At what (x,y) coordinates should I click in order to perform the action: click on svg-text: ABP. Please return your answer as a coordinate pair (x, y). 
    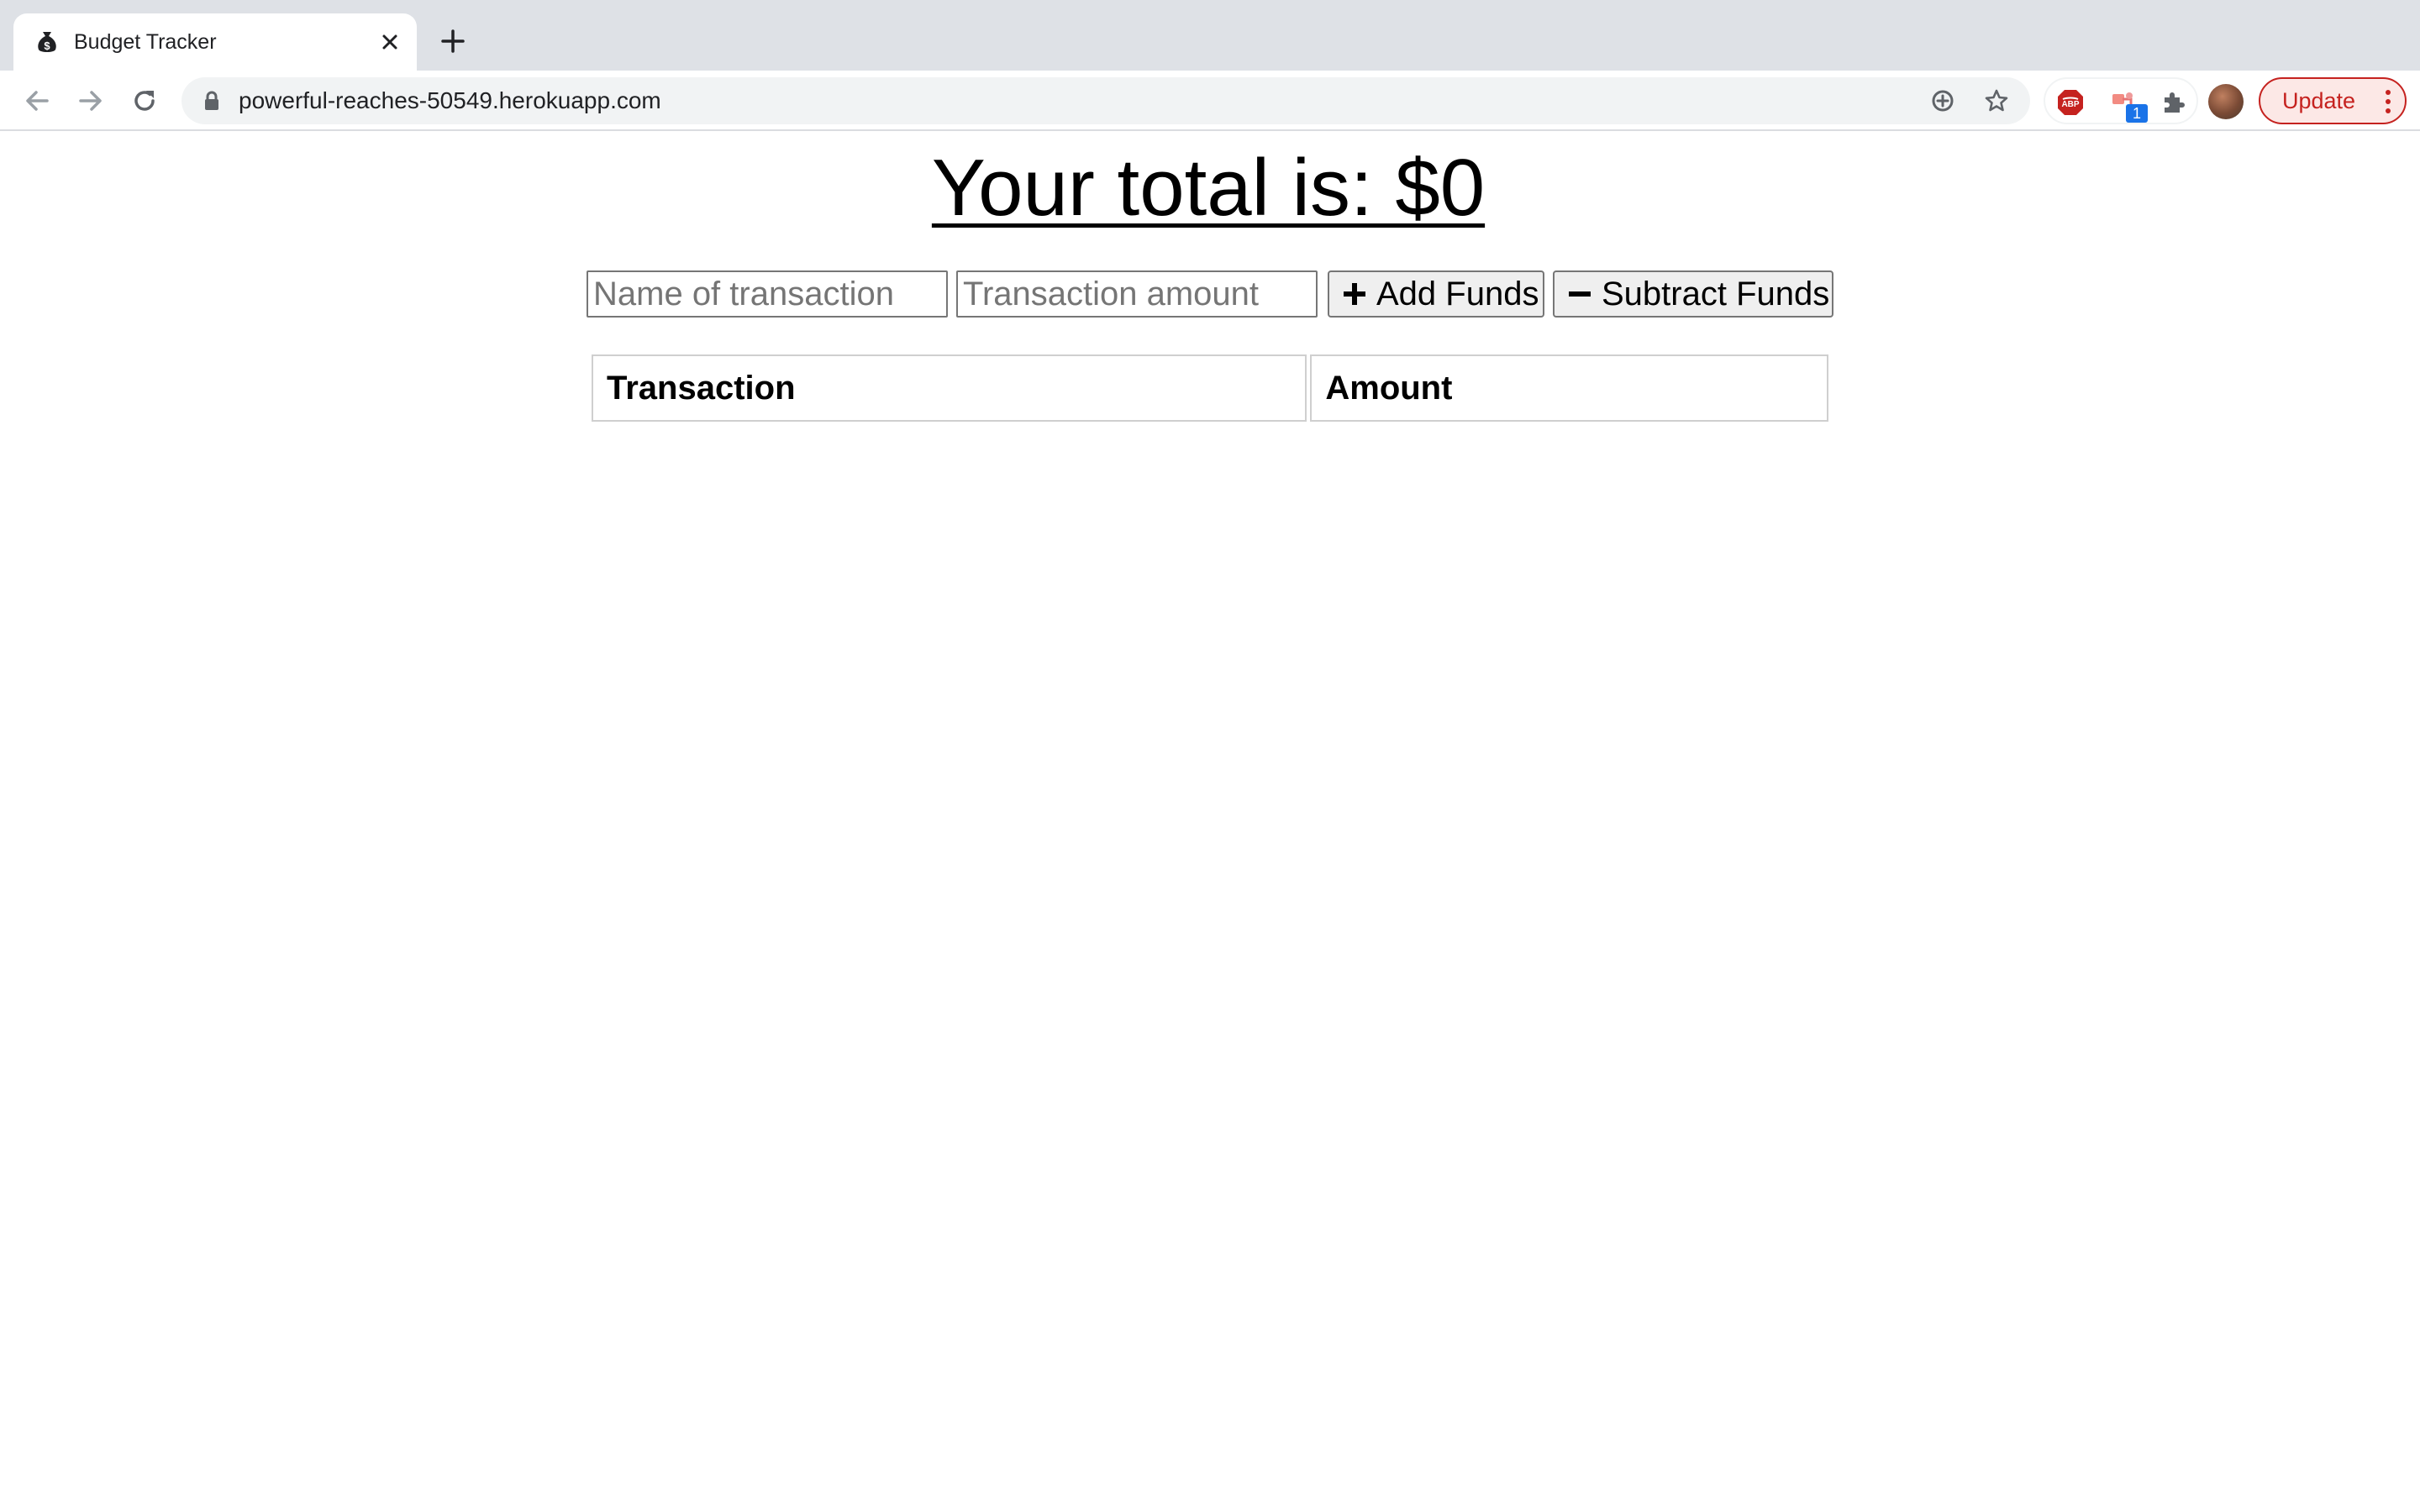
    Looking at the image, I should click on (2070, 104).